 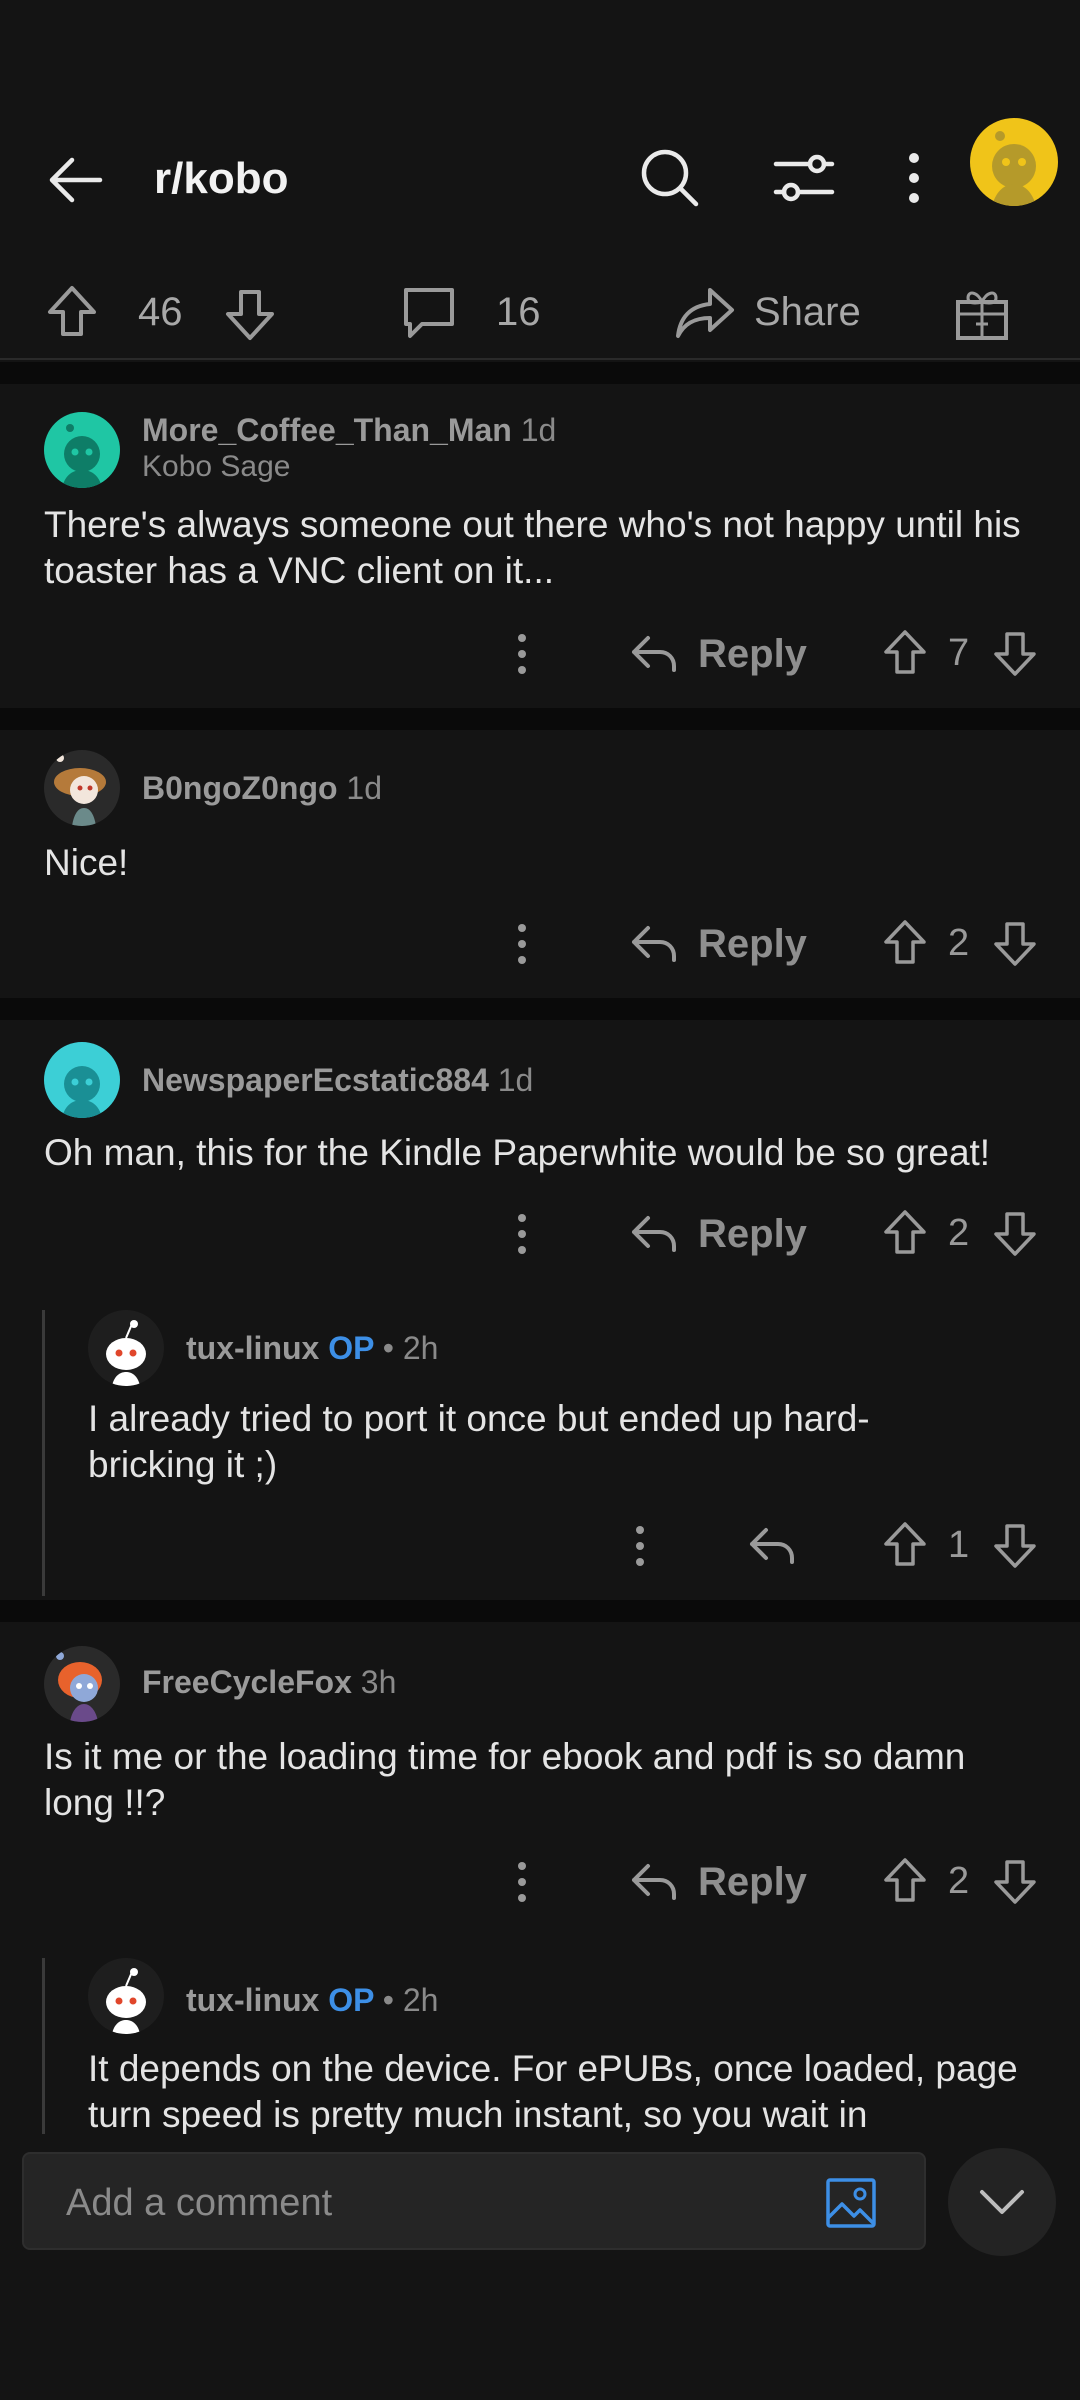 I want to click on search-icon, so click(x=670, y=178).